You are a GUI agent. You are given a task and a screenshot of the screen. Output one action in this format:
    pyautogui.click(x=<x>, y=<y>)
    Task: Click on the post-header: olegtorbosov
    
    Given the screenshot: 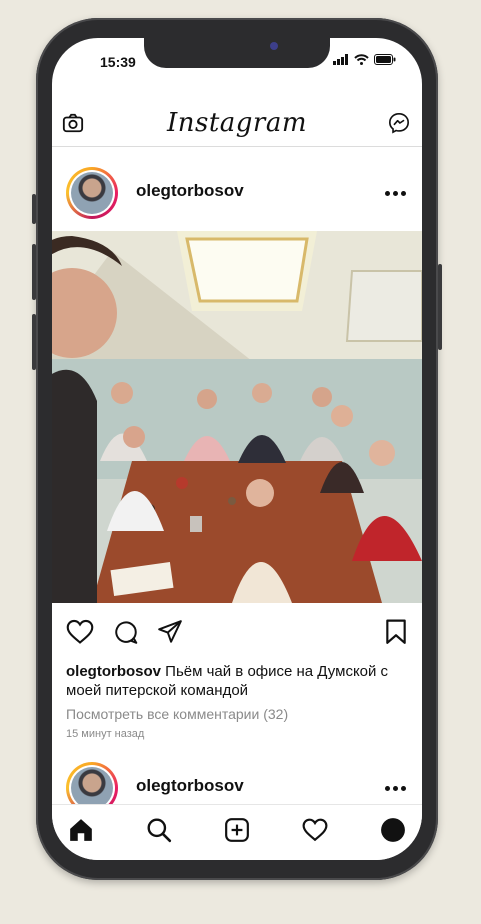 What is the action you would take?
    pyautogui.click(x=237, y=191)
    